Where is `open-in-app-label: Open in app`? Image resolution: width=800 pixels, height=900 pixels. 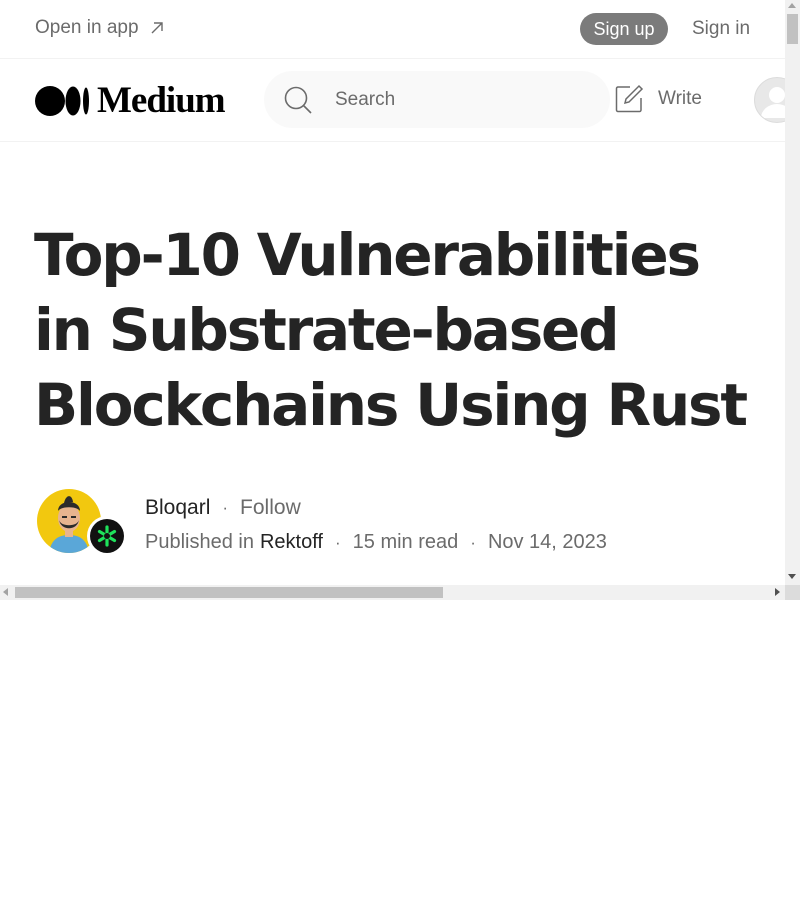 open-in-app-label: Open in app is located at coordinates (87, 27).